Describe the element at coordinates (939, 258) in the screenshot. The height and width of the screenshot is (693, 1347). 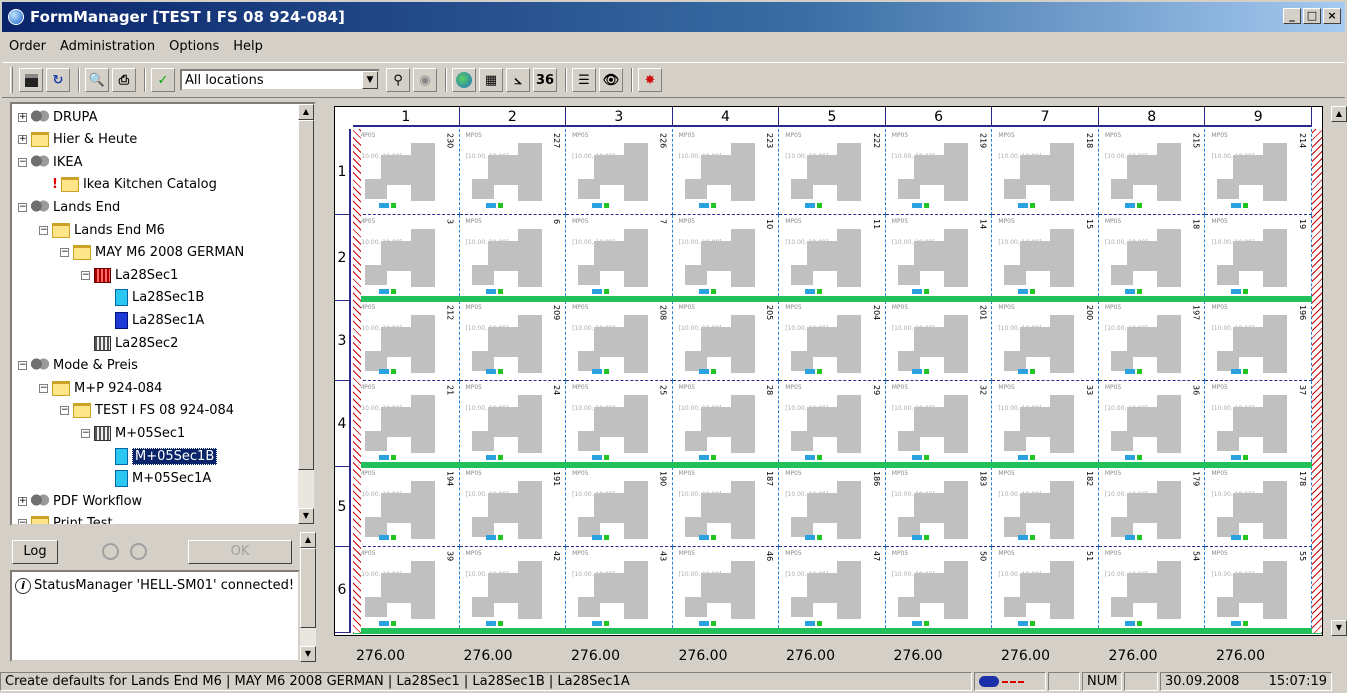
I see `page-cell: MP05[10.00, 10.00]14` at that location.